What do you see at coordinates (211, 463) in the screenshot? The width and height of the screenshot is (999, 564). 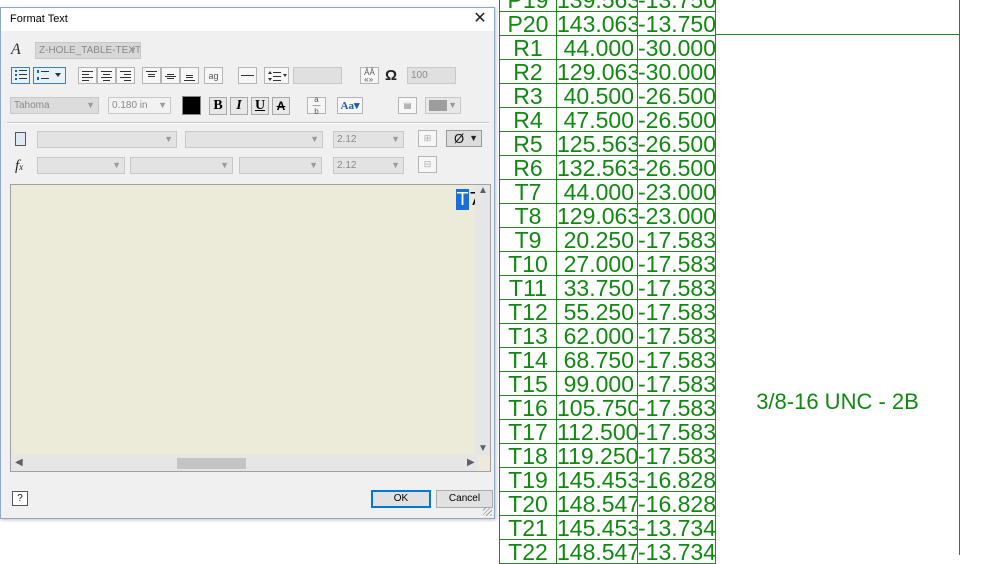 I see `horizontal-scroll-thumb` at bounding box center [211, 463].